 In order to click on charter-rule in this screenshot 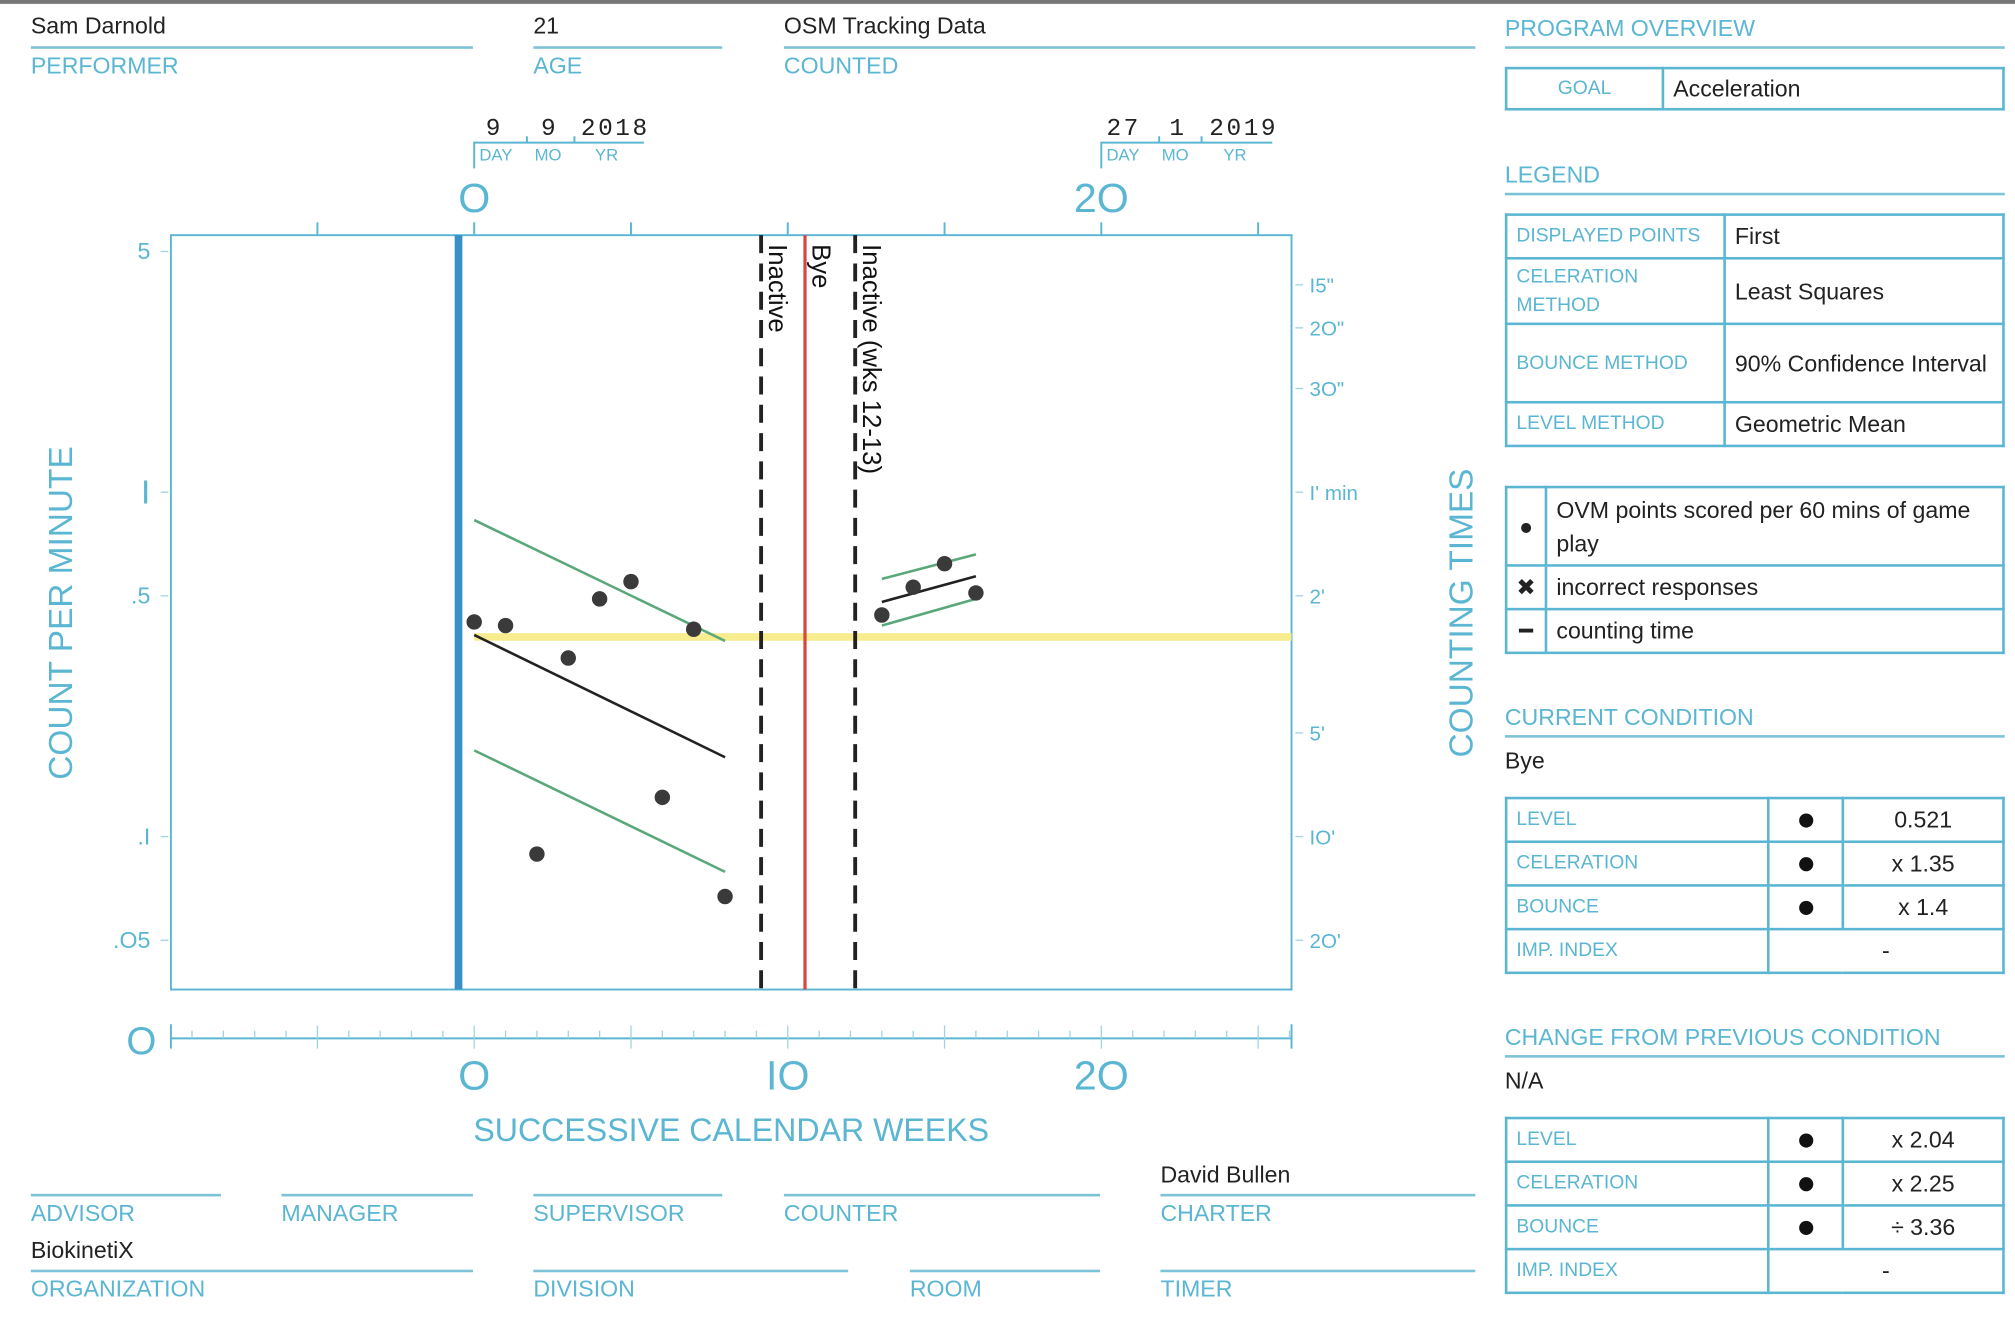, I will do `click(1318, 1195)`.